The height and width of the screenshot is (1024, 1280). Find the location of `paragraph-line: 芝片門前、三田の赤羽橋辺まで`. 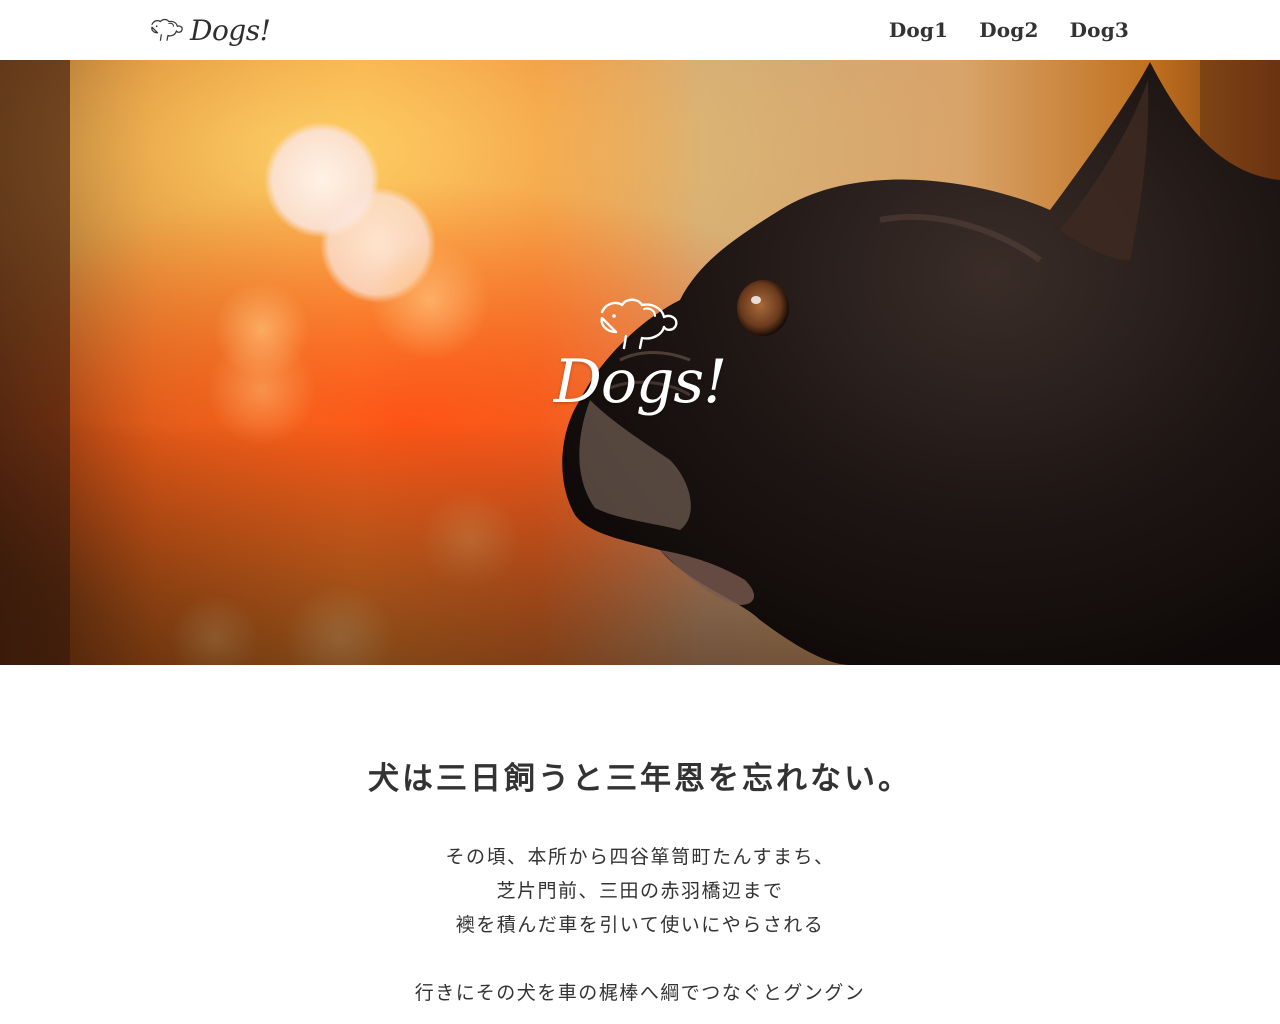

paragraph-line: 芝片門前、三田の赤羽橋辺まで is located at coordinates (640, 891).